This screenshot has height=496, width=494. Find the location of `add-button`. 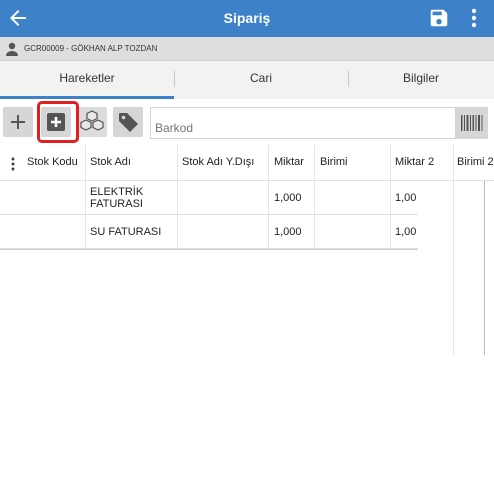

add-button is located at coordinates (18, 122).